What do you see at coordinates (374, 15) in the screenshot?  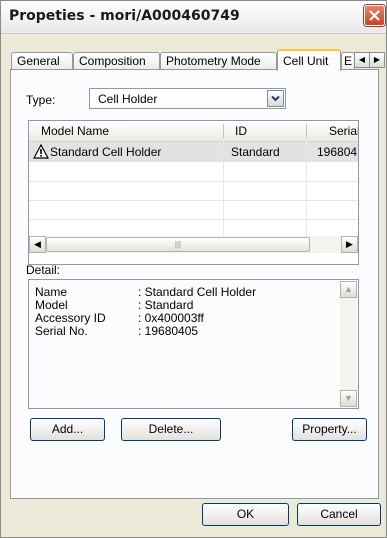 I see `close-button` at bounding box center [374, 15].